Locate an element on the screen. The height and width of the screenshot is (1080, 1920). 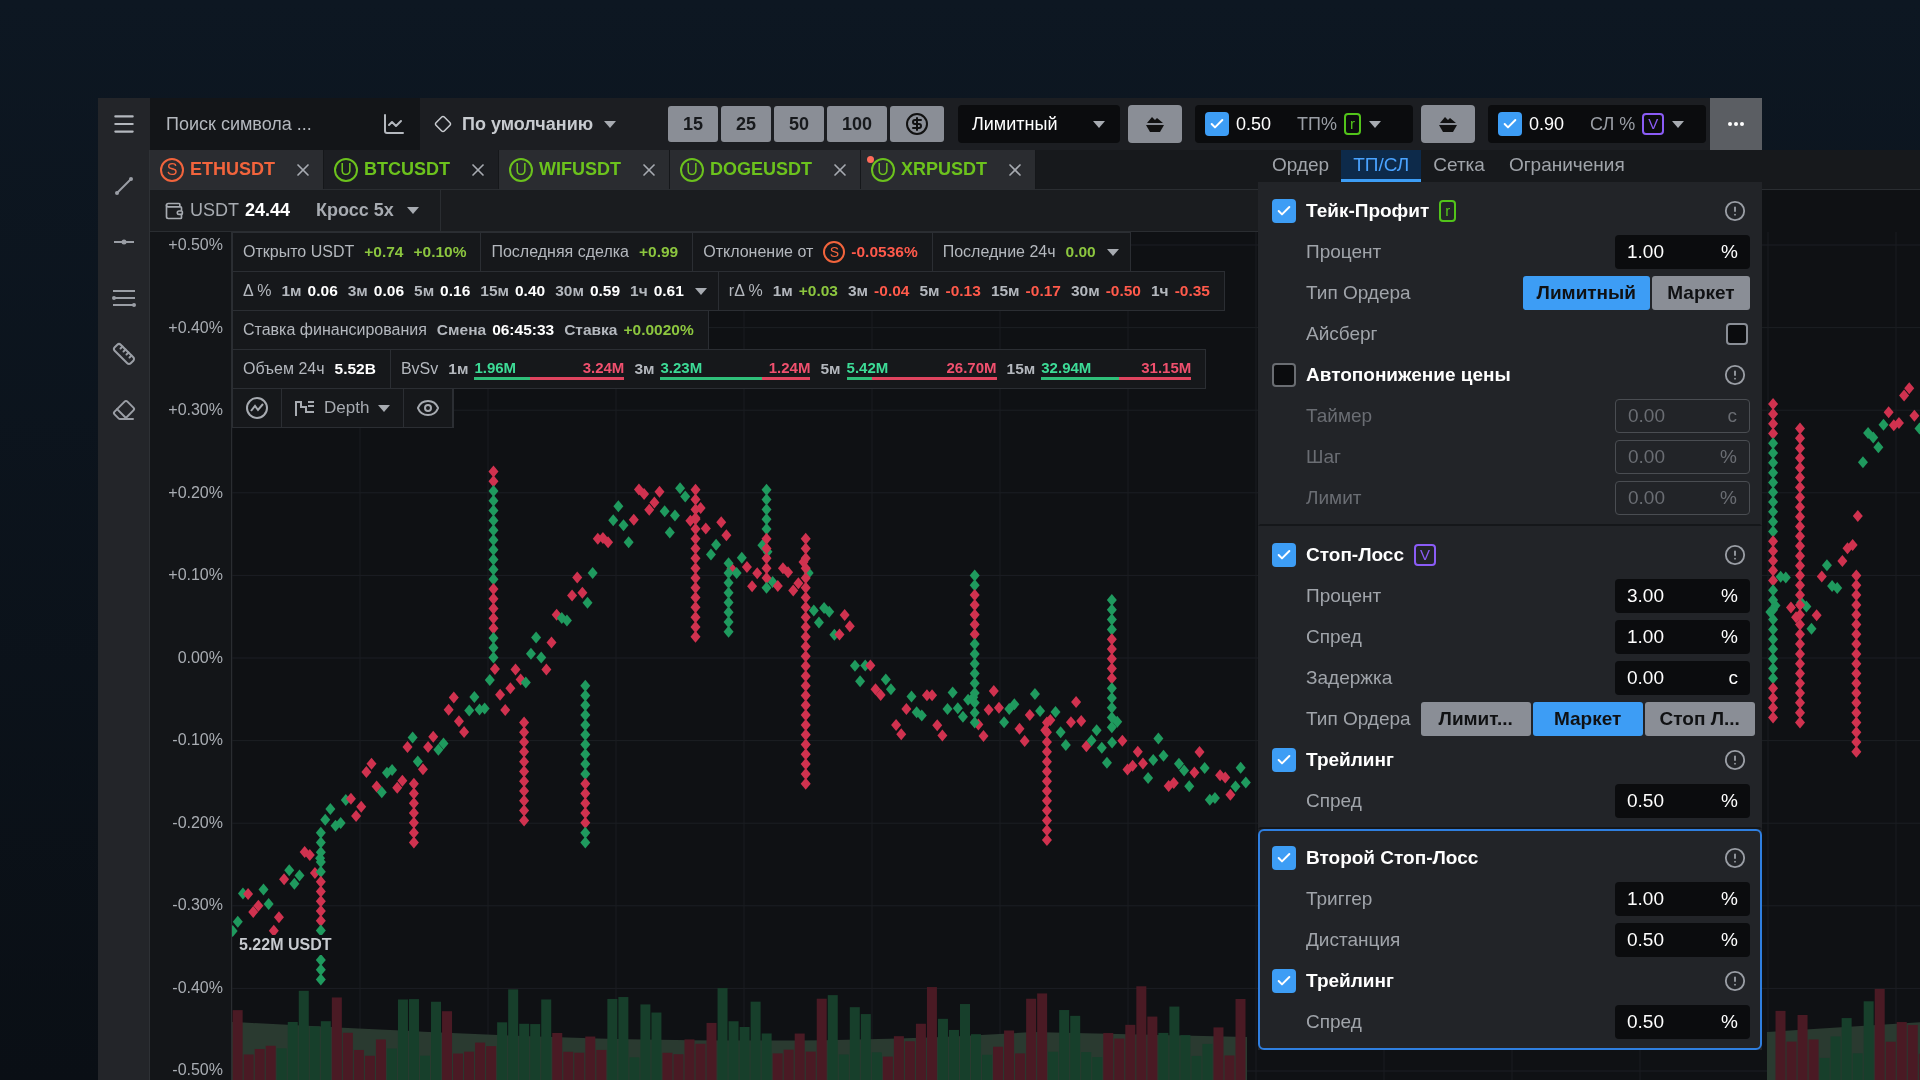
target-control: 0.50 ТП% r is located at coordinates (1304, 124).